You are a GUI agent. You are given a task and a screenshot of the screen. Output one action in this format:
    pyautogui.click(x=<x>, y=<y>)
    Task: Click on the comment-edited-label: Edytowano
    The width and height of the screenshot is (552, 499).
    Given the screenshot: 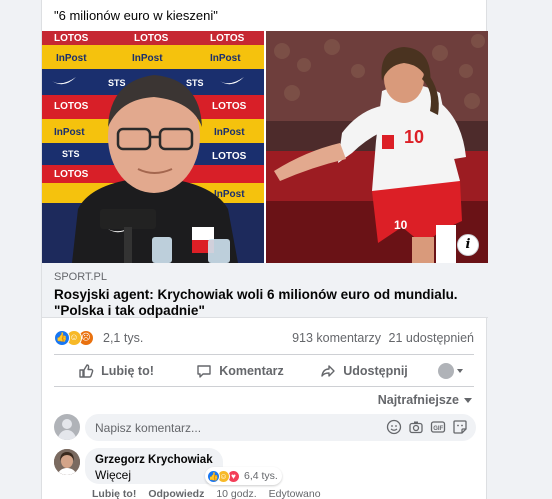 What is the action you would take?
    pyautogui.click(x=294, y=493)
    